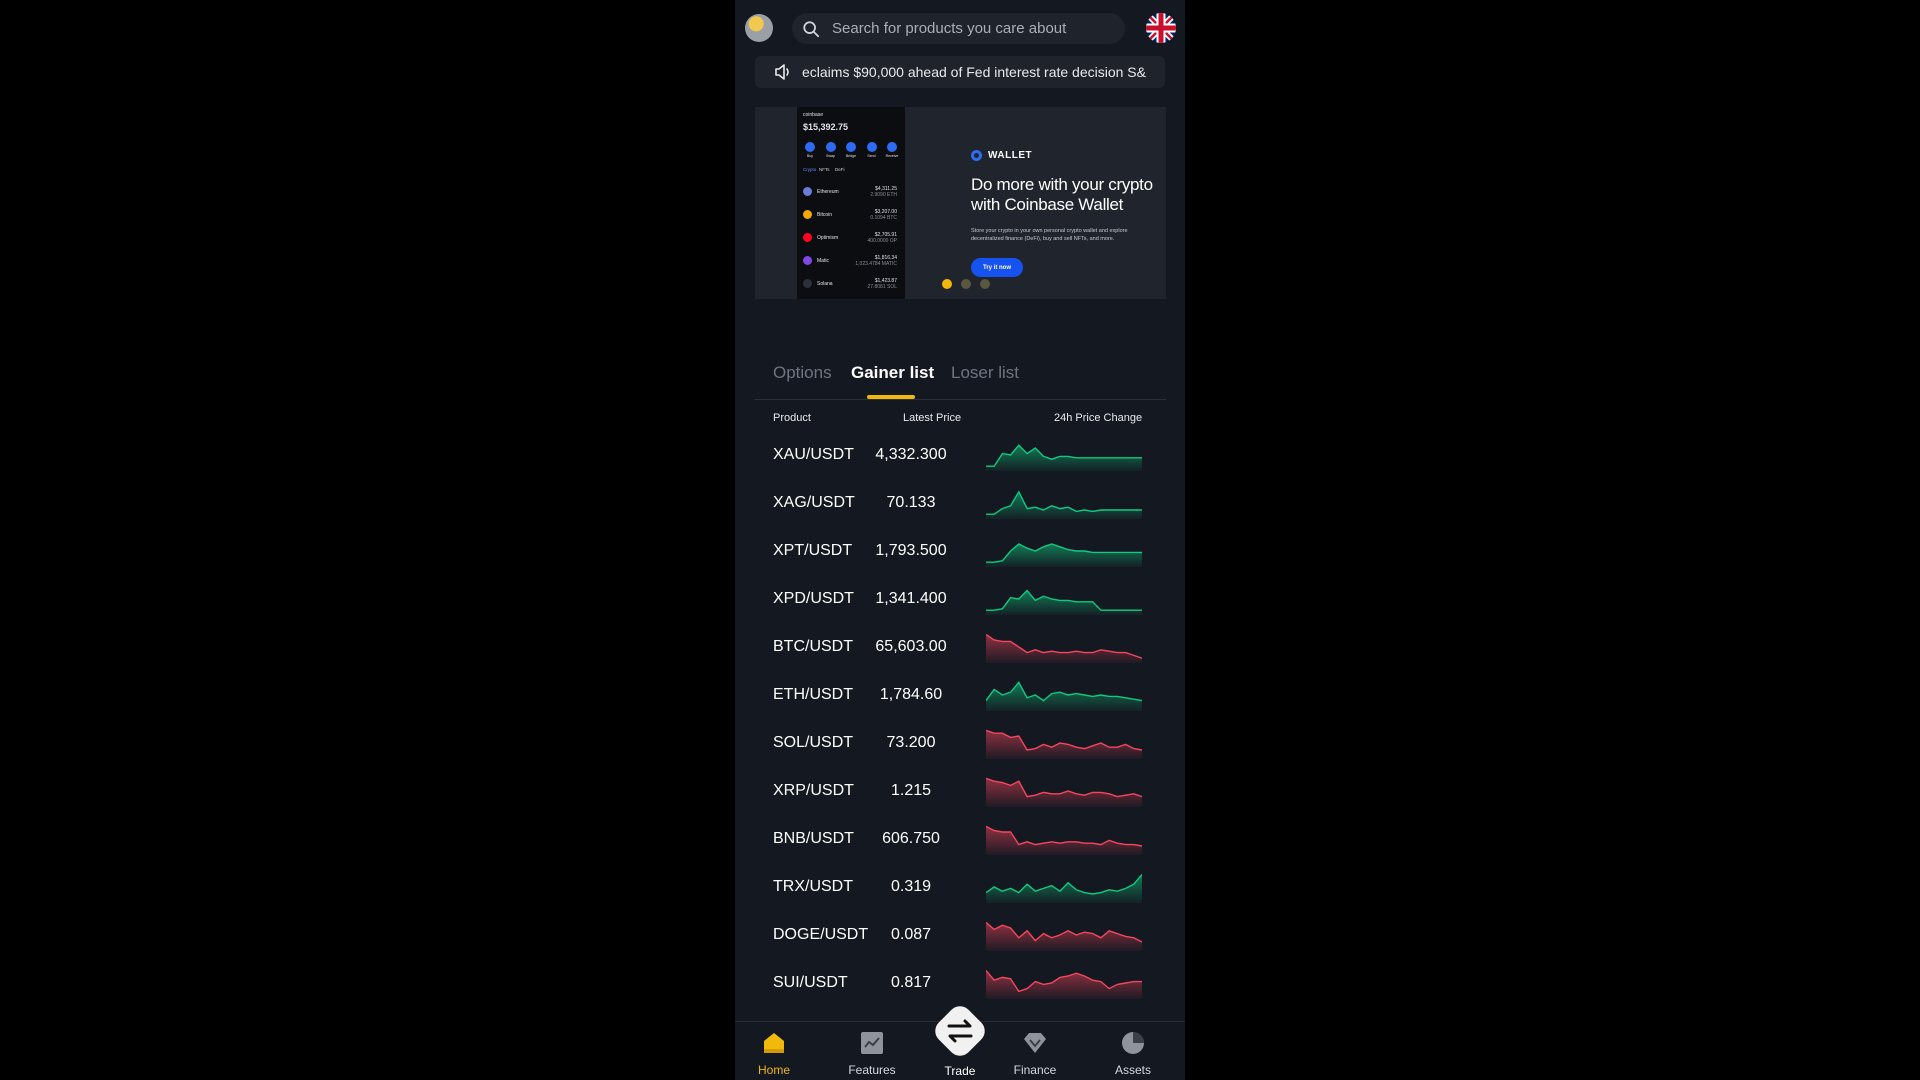 Image resolution: width=1920 pixels, height=1080 pixels. Describe the element at coordinates (960, 455) in the screenshot. I see `market-row: XAU/USDT 4,332.300` at that location.